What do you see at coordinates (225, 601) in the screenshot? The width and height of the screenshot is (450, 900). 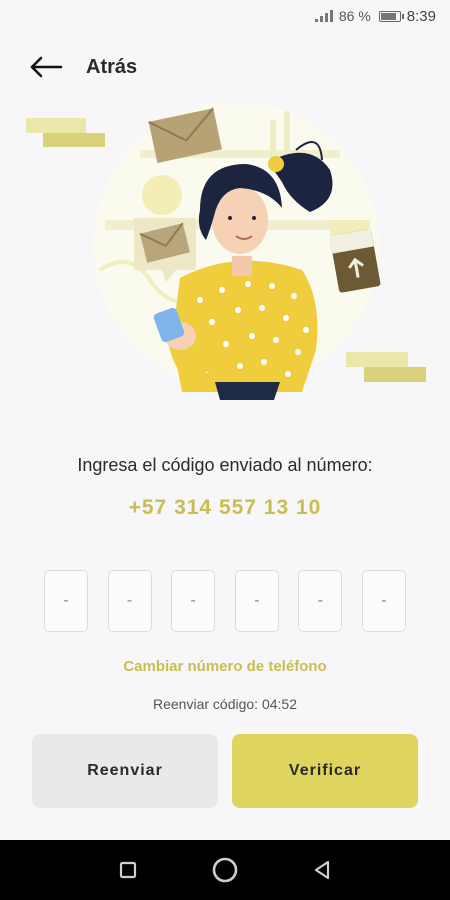 I see `code-input-row: - - - - - -` at bounding box center [225, 601].